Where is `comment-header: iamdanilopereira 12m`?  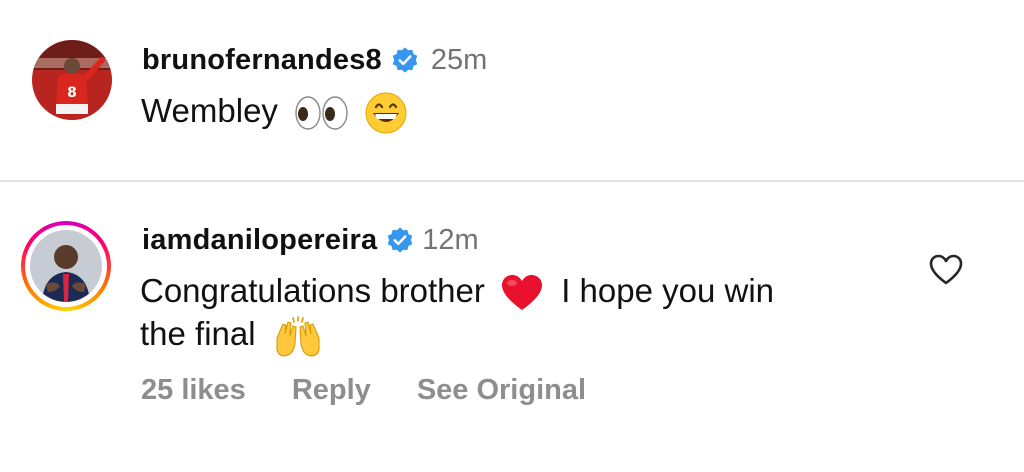 comment-header: iamdanilopereira 12m is located at coordinates (310, 240).